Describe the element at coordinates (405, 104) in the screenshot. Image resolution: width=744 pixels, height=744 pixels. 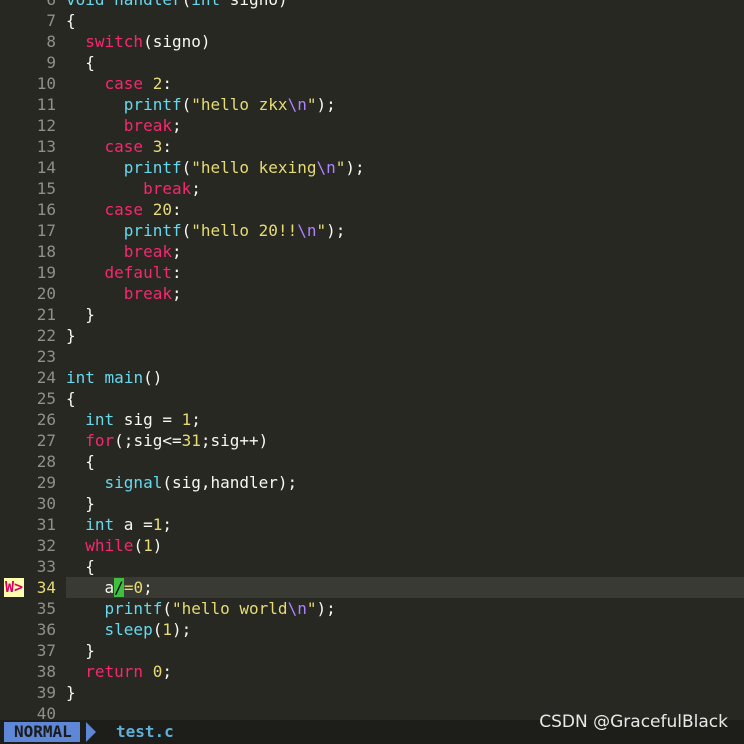
I see `line-code: printf("hello zkx\n");` at that location.